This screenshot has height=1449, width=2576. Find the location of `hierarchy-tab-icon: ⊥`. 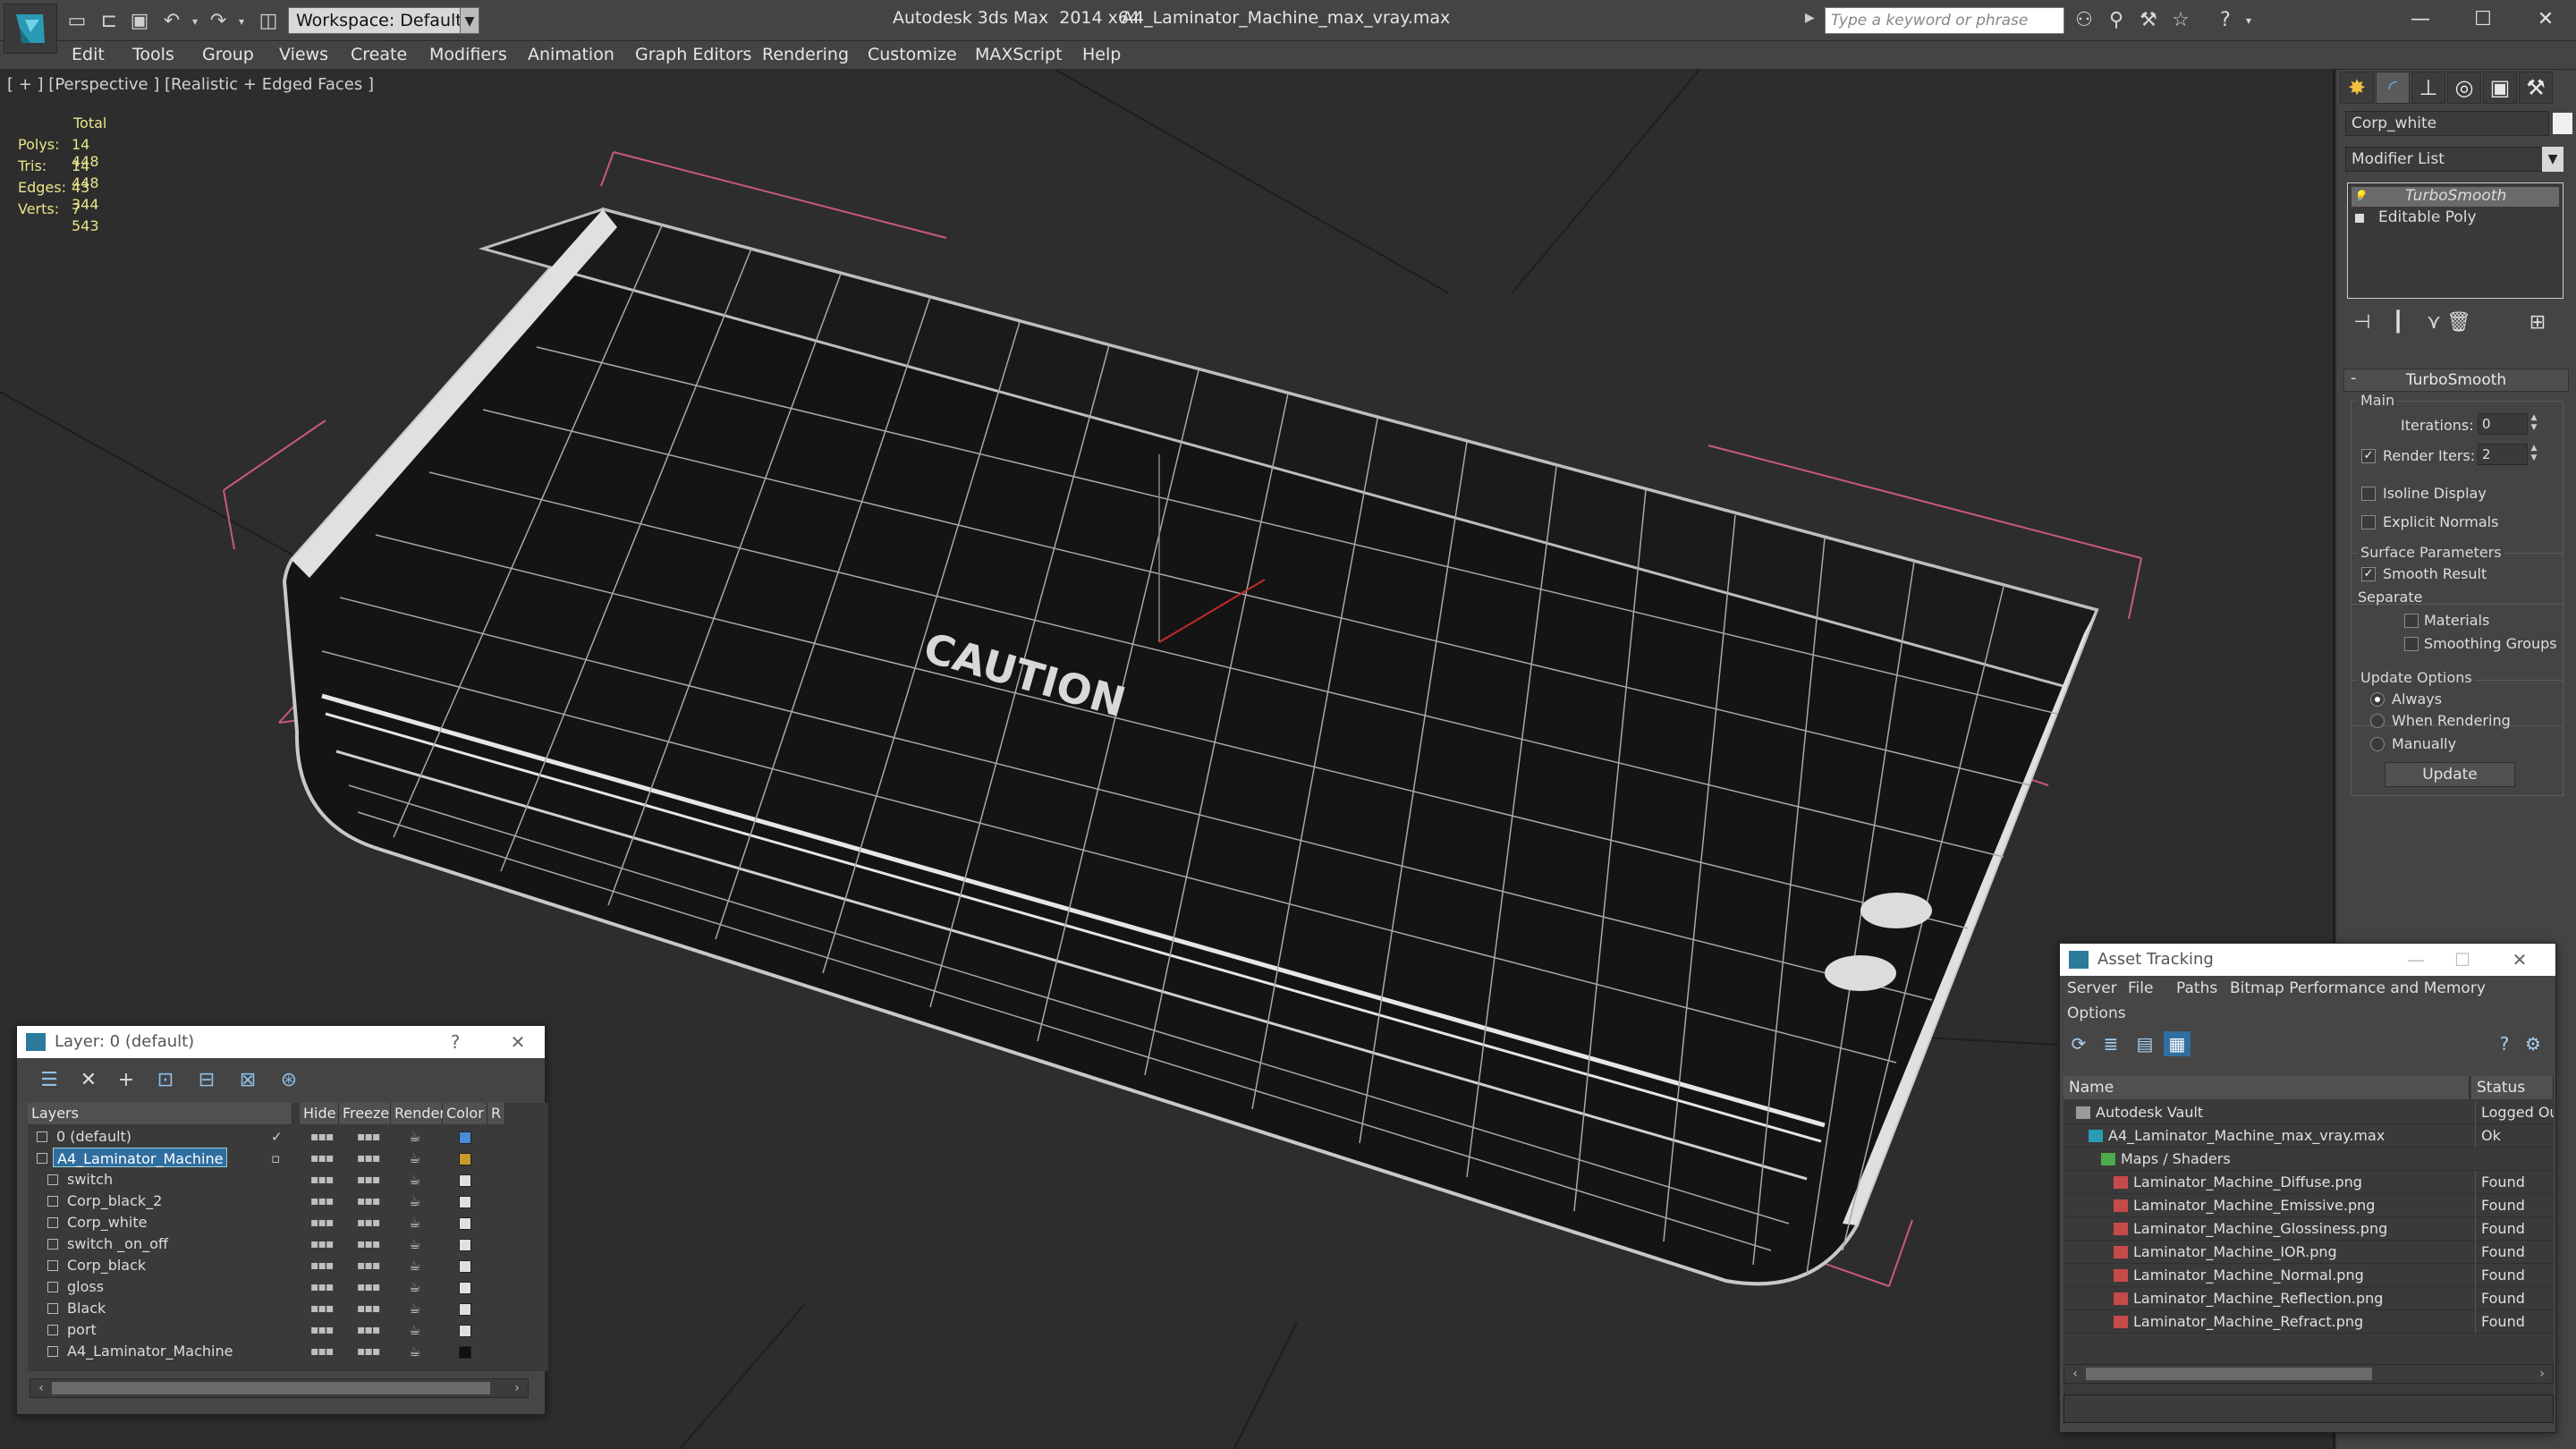

hierarchy-tab-icon: ⊥ is located at coordinates (2428, 88).